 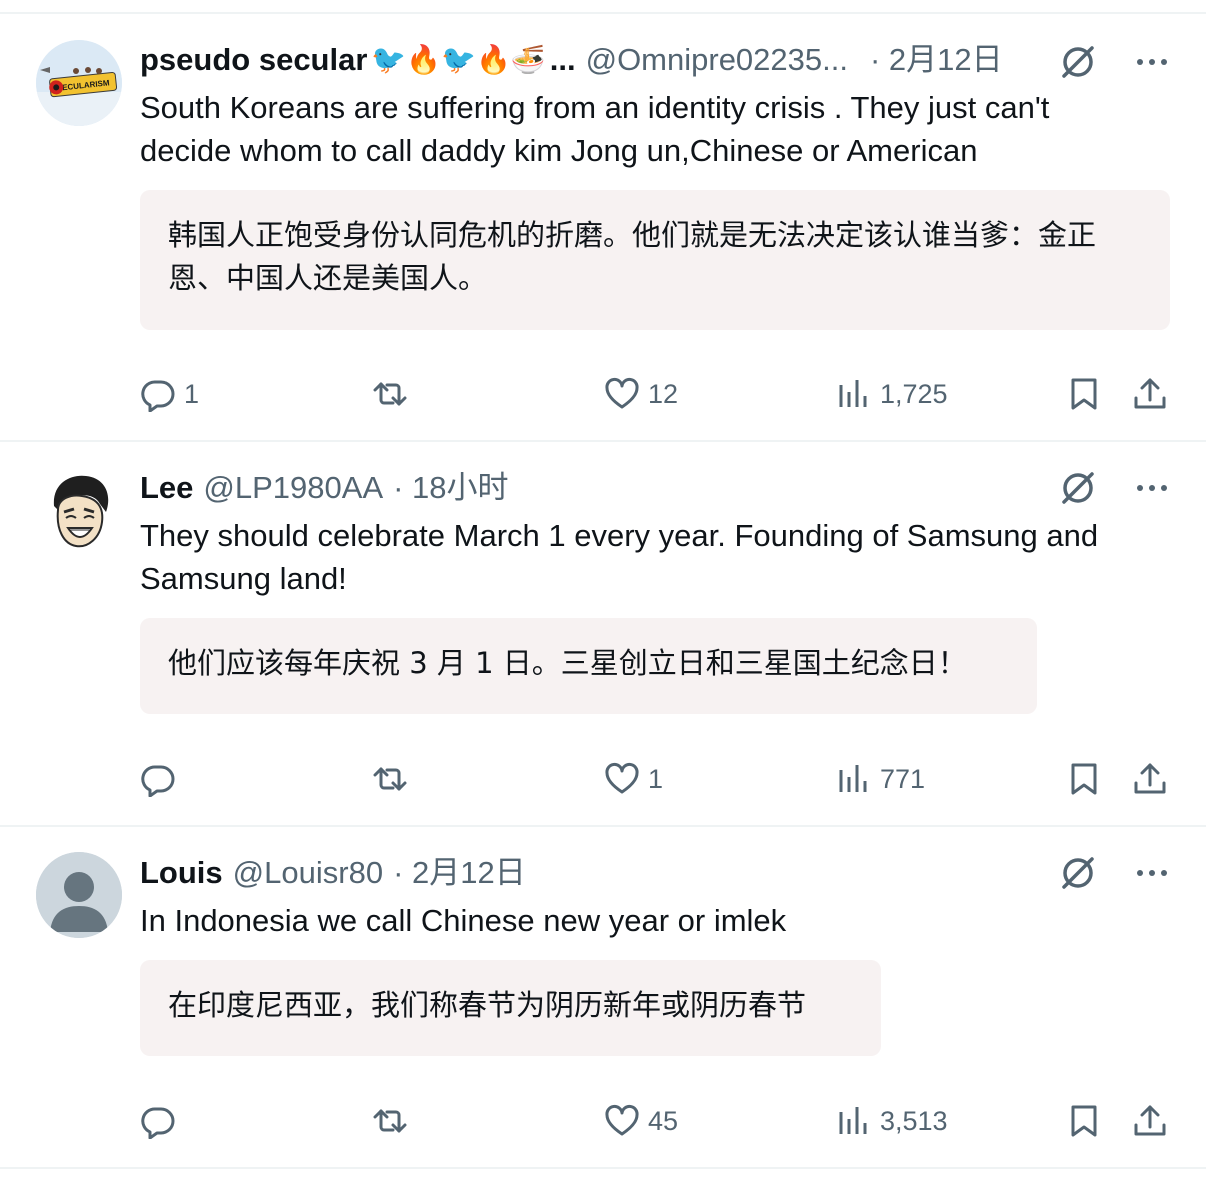 What do you see at coordinates (308, 873) in the screenshot?
I see `handle: @Louisr80` at bounding box center [308, 873].